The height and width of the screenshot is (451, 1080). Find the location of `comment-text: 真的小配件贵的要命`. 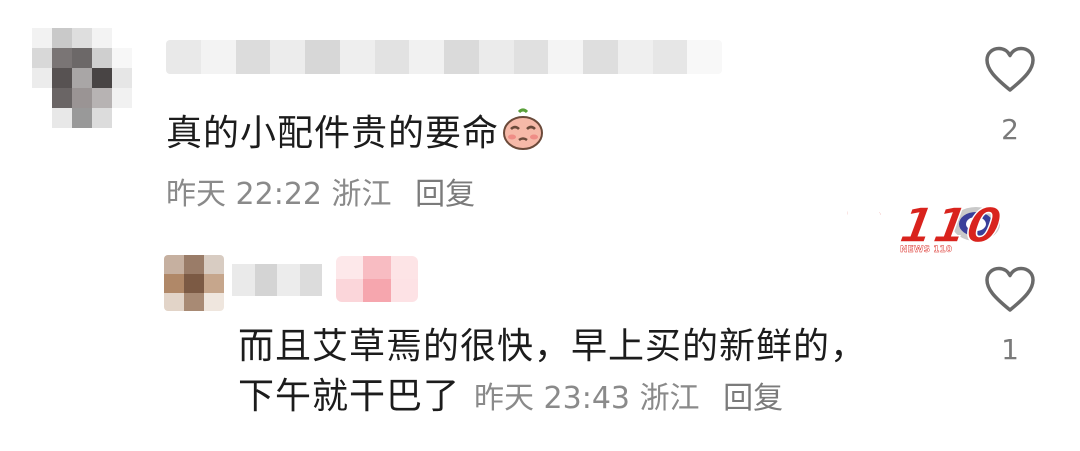

comment-text: 真的小配件贵的要命 is located at coordinates (355, 132).